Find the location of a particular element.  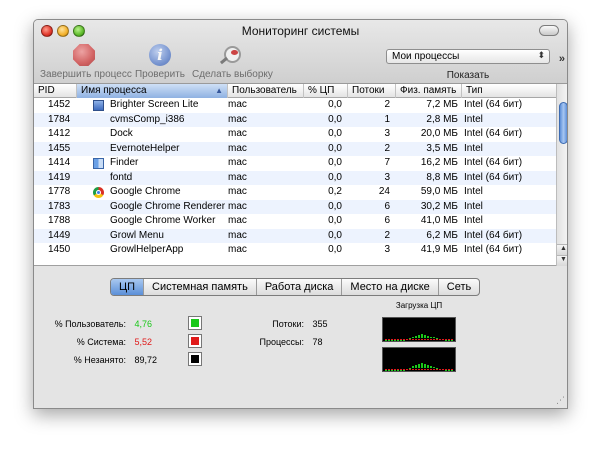

table-row: 1455 EvernoteHelper mac 0,0 2 3,5 МБ Intel is located at coordinates (295, 148).